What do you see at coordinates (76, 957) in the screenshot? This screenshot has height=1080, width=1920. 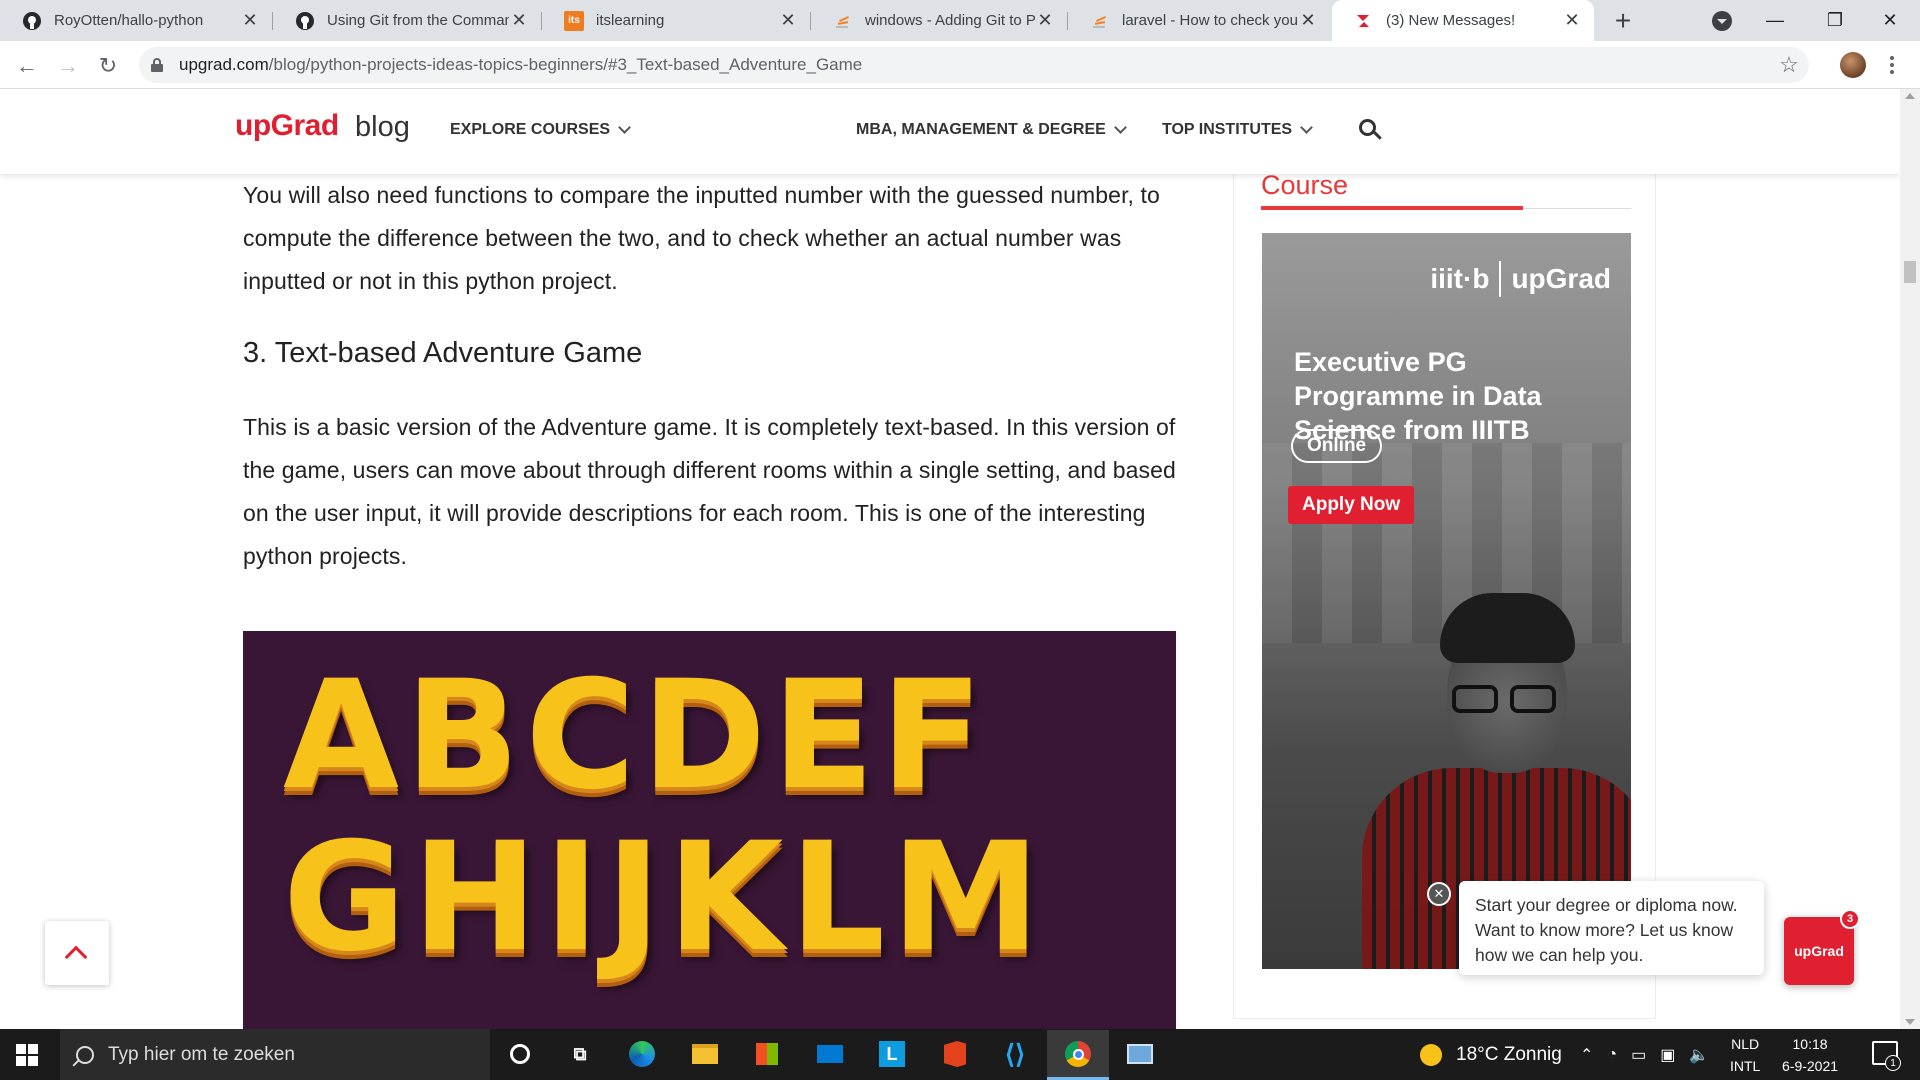 I see `chevron-up-icon` at bounding box center [76, 957].